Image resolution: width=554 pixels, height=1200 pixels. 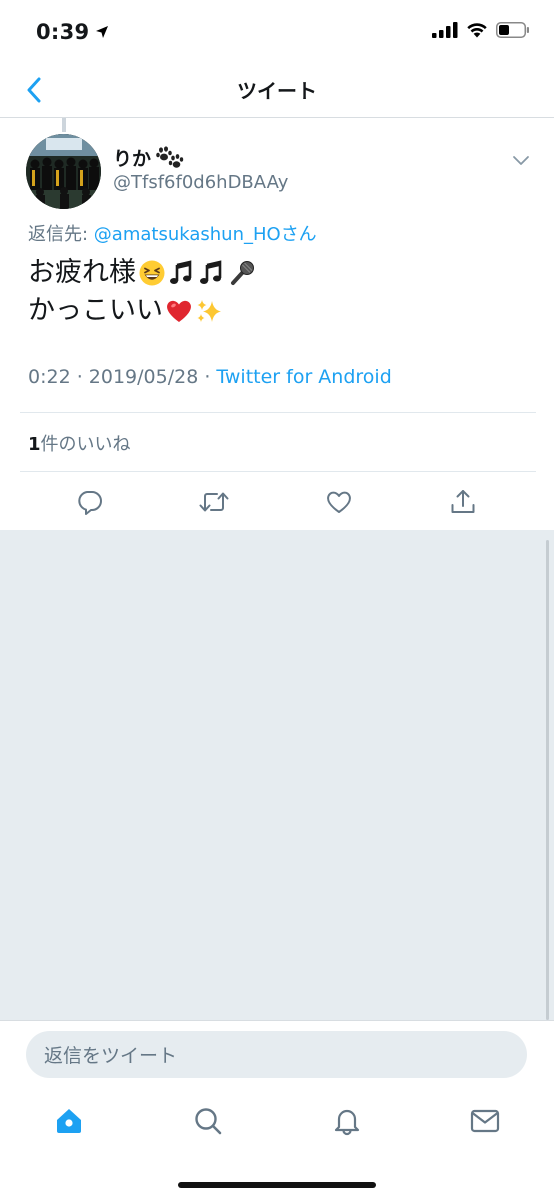 I want to click on tweet-text: お疲れ様 かっこいい, so click(x=142, y=292).